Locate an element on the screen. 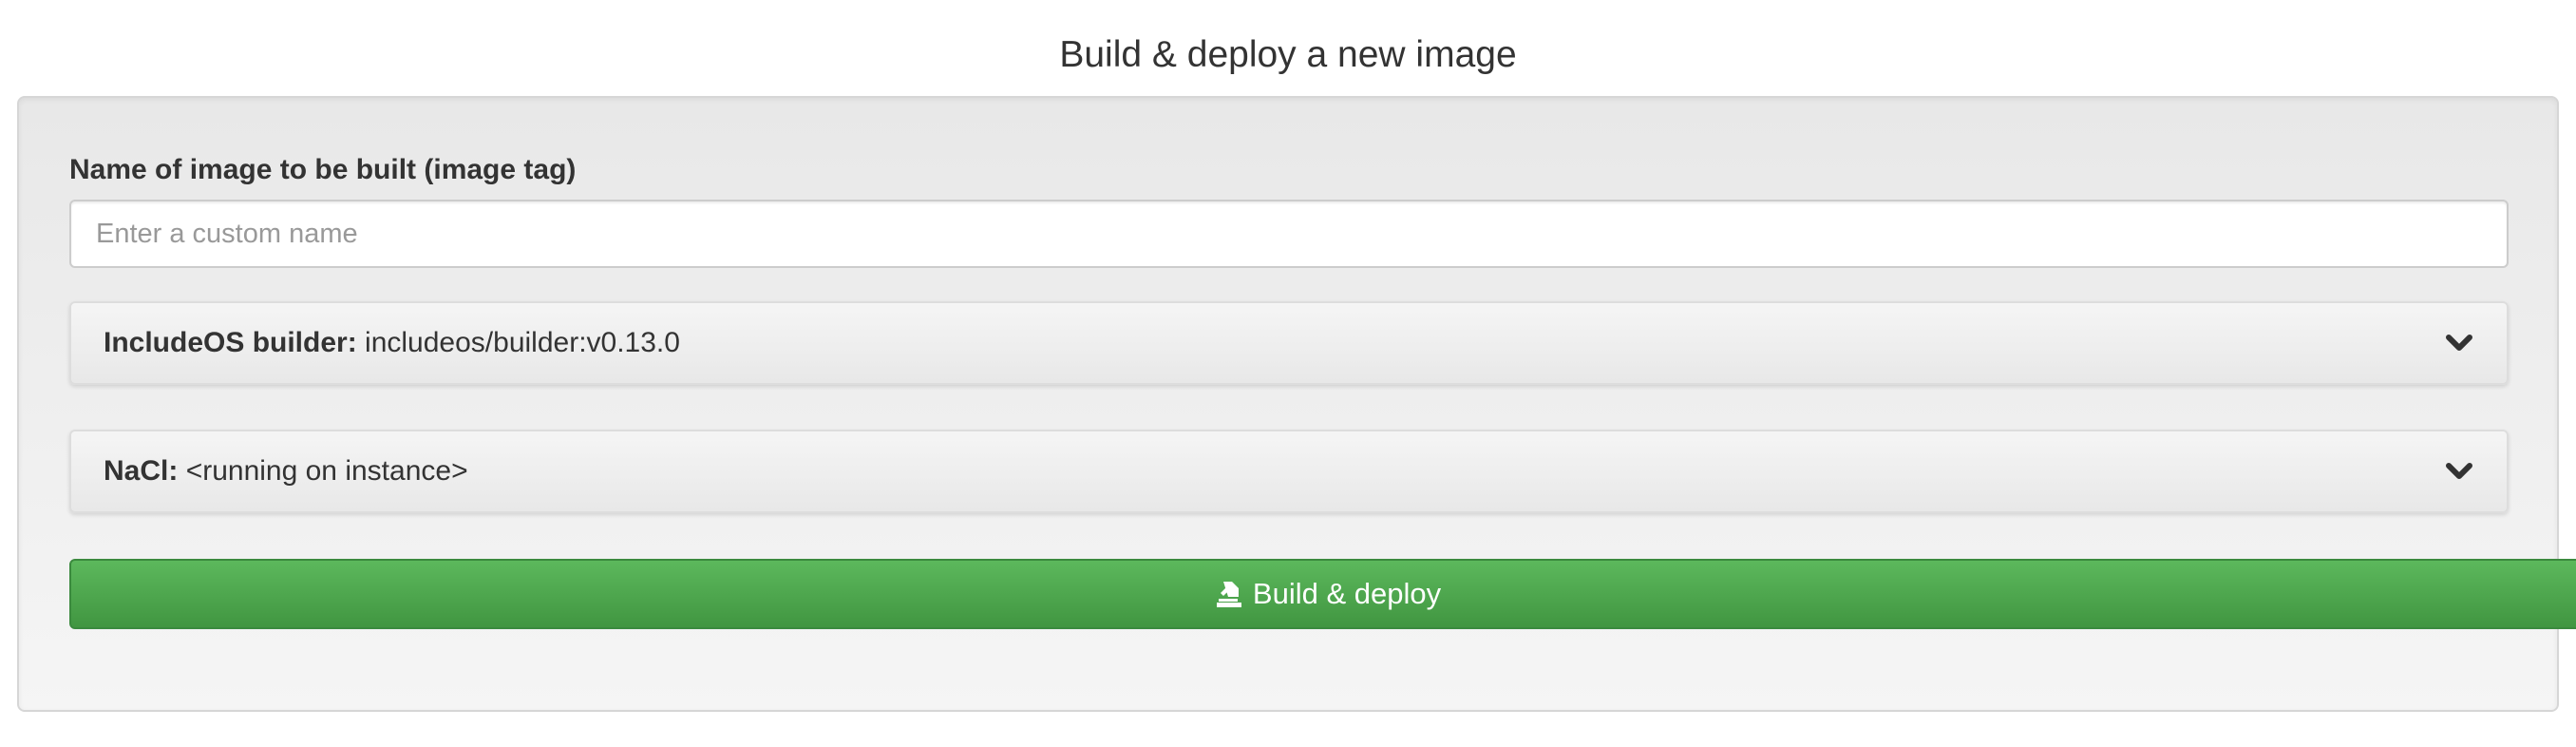 The image size is (2576, 747). deploy-icon is located at coordinates (1228, 594).